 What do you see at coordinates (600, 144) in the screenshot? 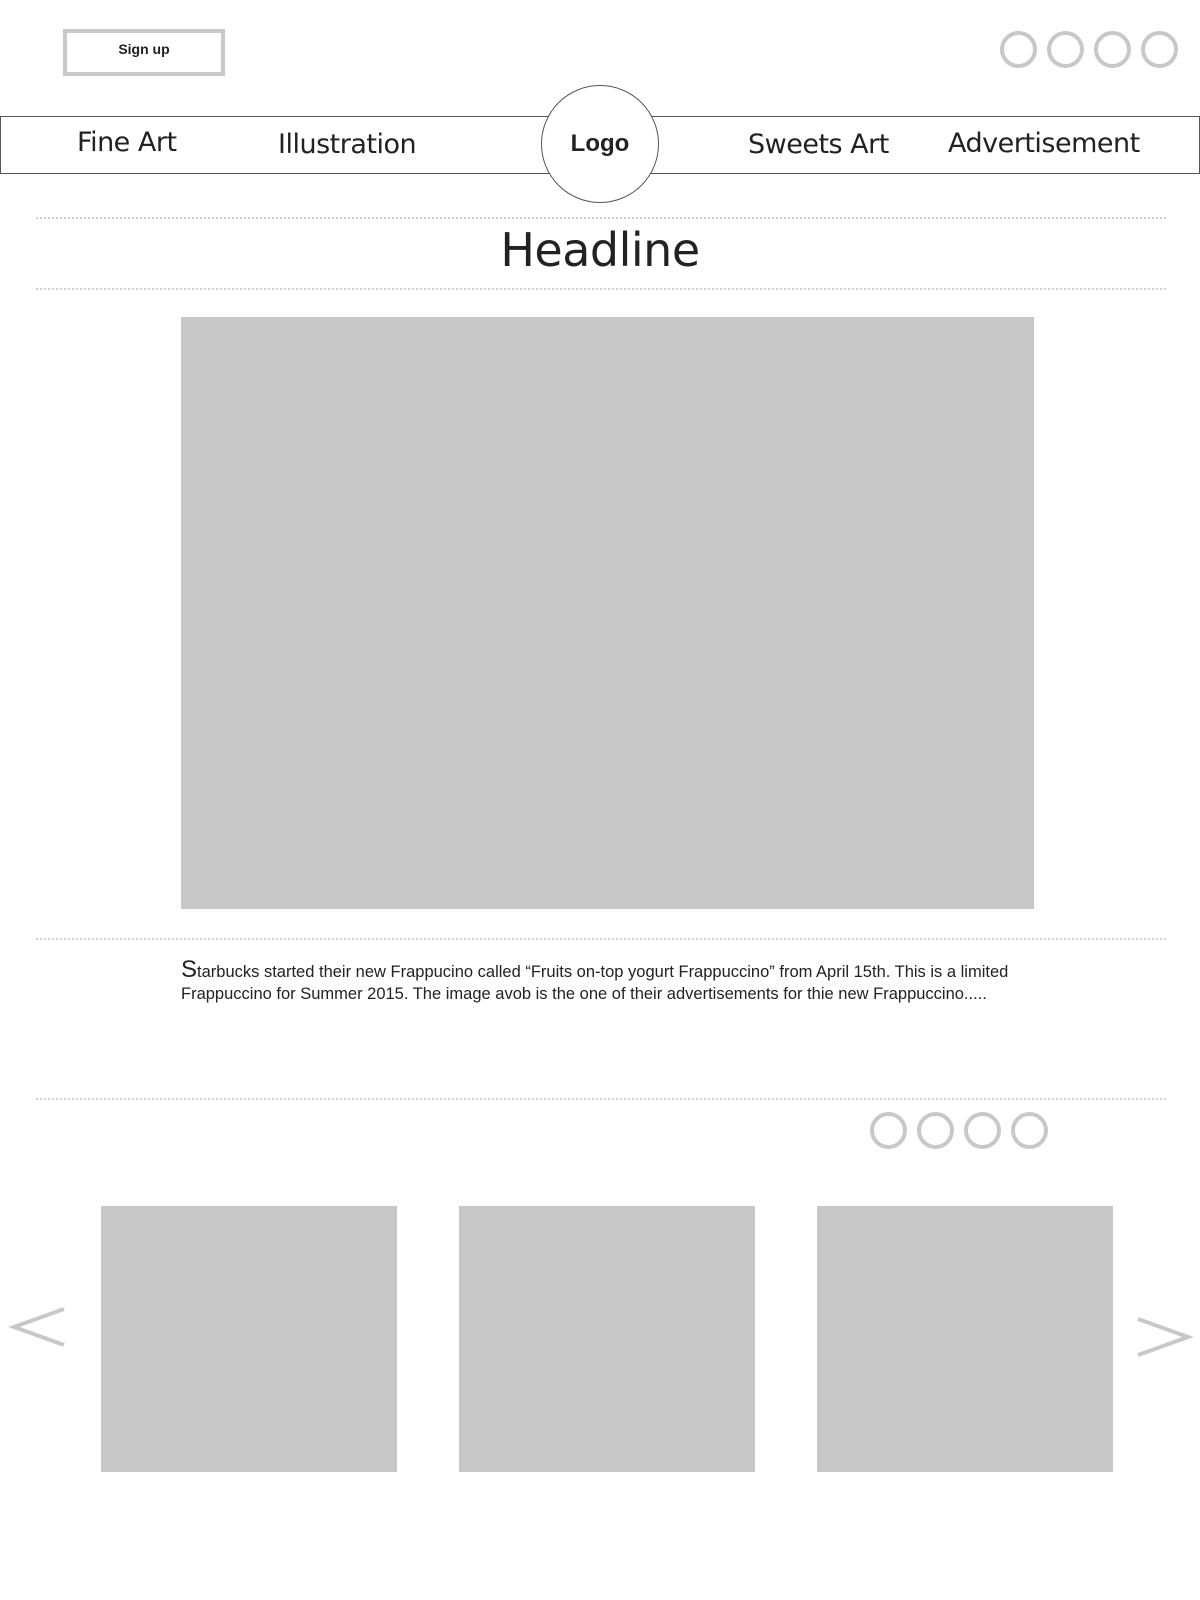
I see `logo: Logo` at bounding box center [600, 144].